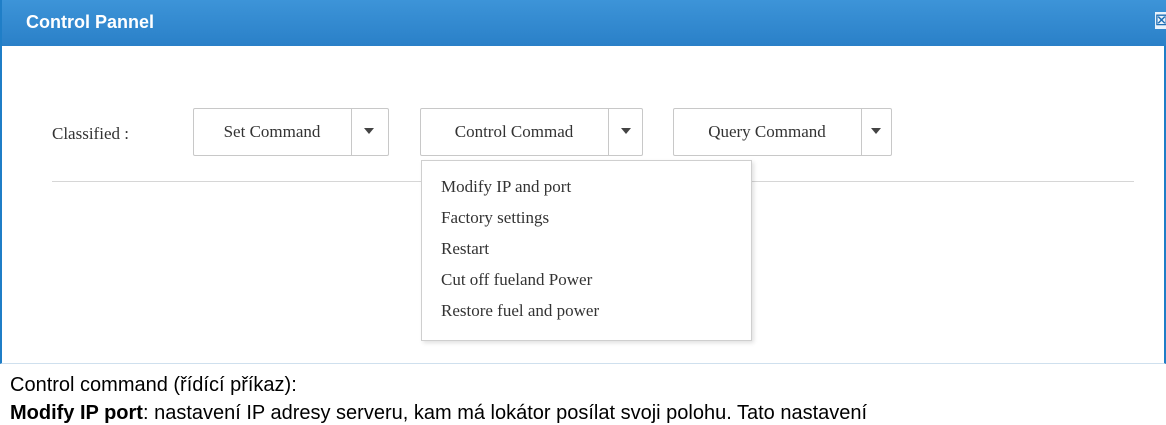  Describe the element at coordinates (90, 22) in the screenshot. I see `window-title: Control Pannel` at that location.